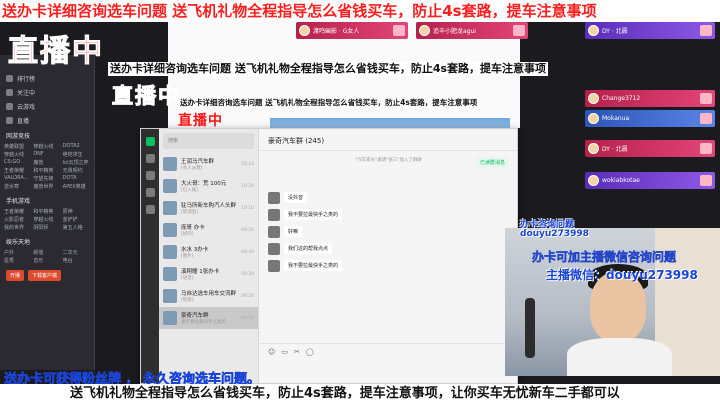 Image resolution: width=720 pixels, height=404 pixels. What do you see at coordinates (150, 175) in the screenshot?
I see `favorites-icon` at bounding box center [150, 175].